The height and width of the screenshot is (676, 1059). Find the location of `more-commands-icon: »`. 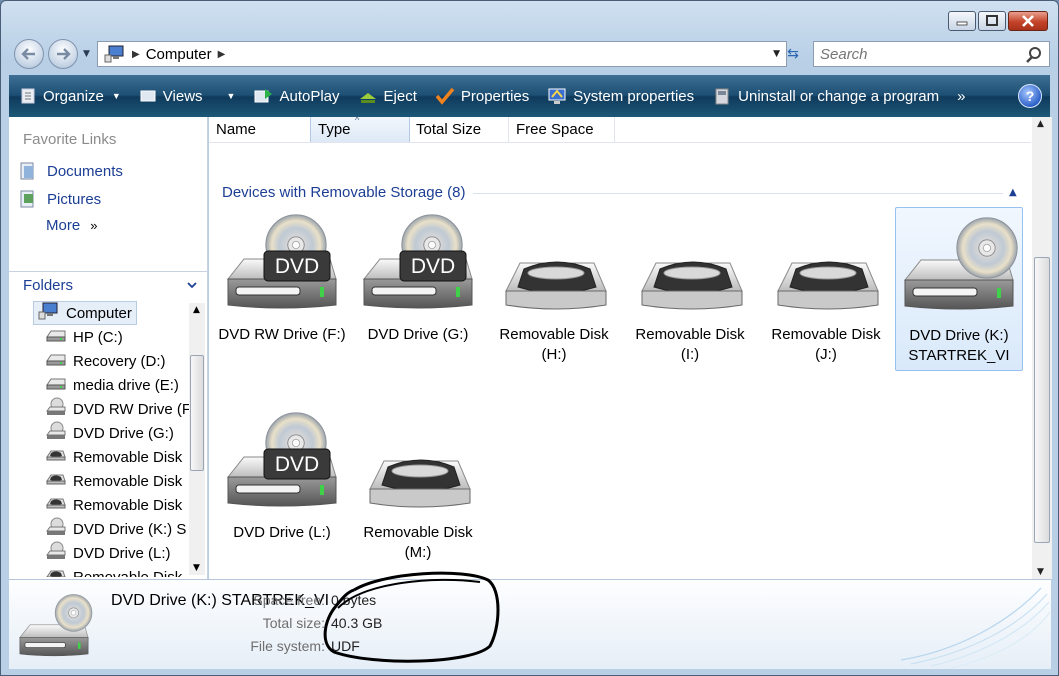

more-commands-icon: » is located at coordinates (961, 96).